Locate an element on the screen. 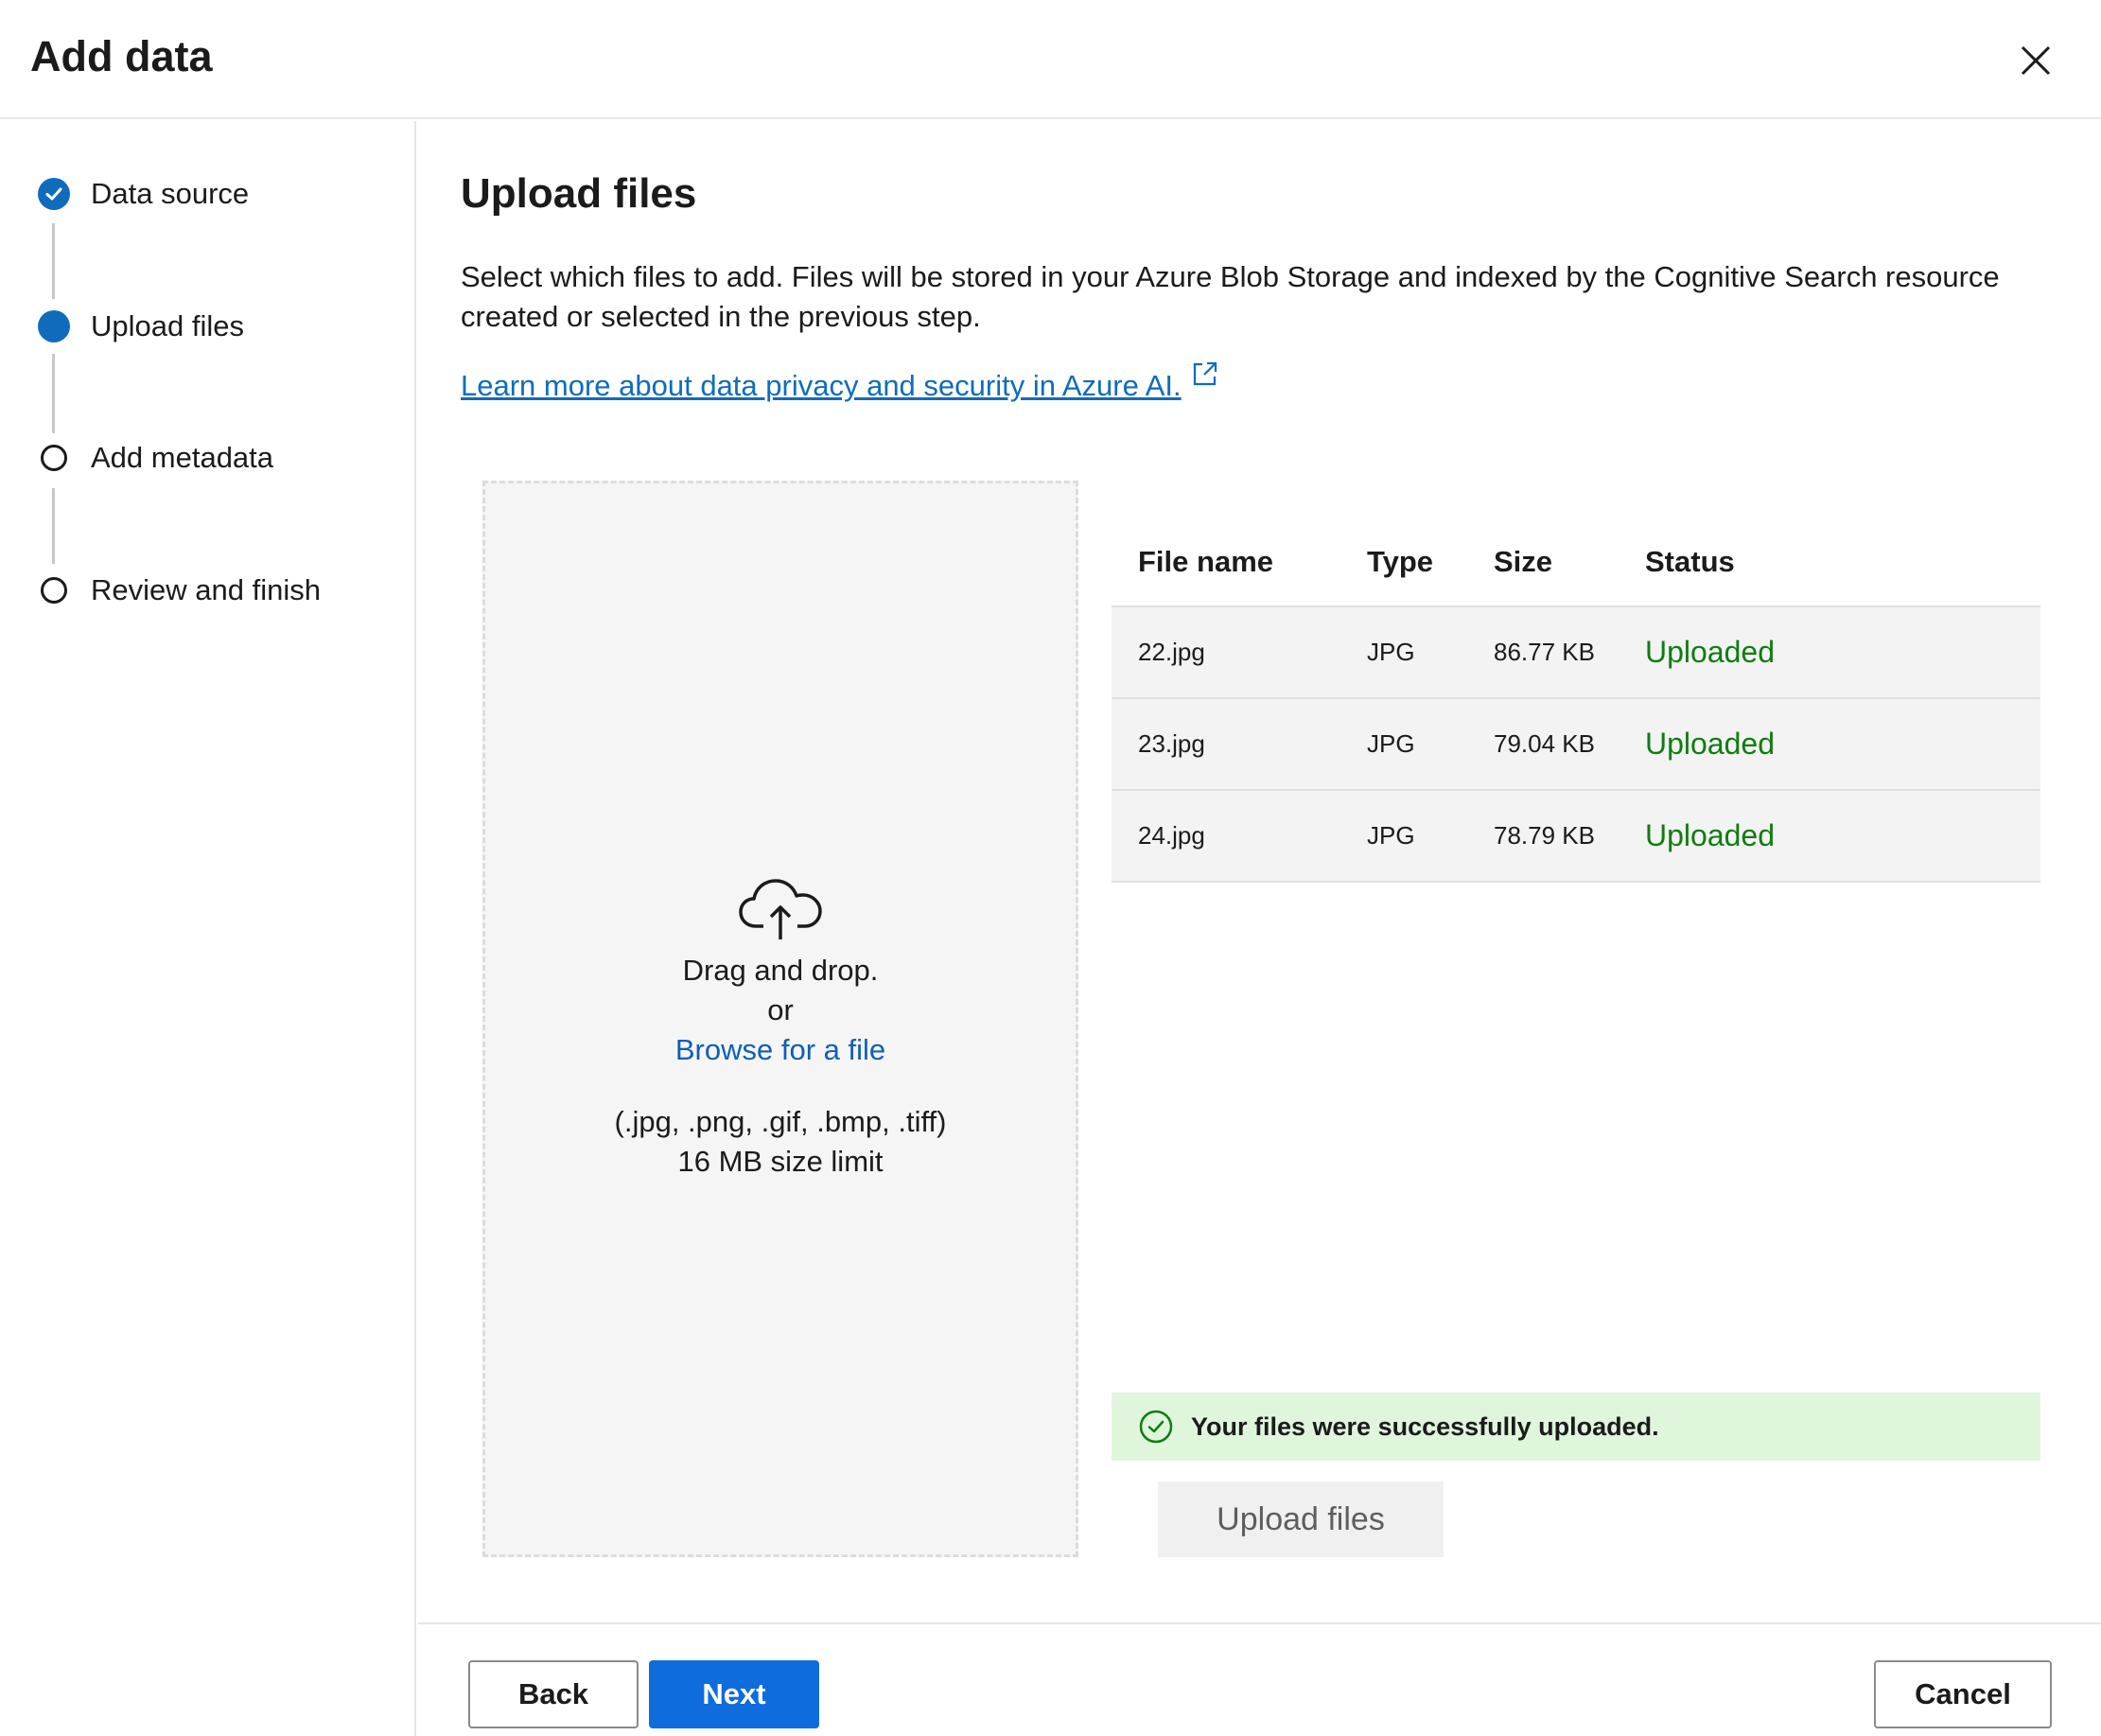 Image resolution: width=2101 pixels, height=1736 pixels. column-header-status: Status is located at coordinates (1690, 561).